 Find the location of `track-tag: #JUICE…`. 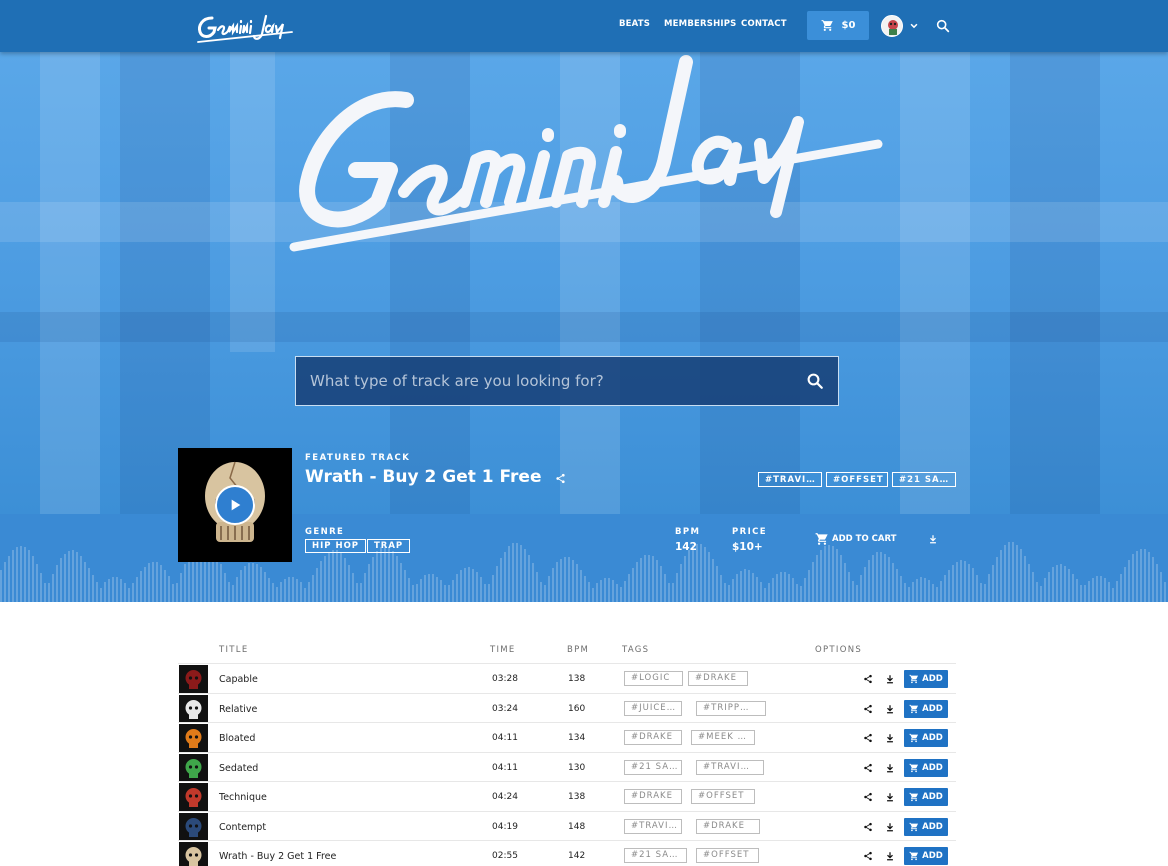

track-tag: #JUICE… is located at coordinates (653, 708).